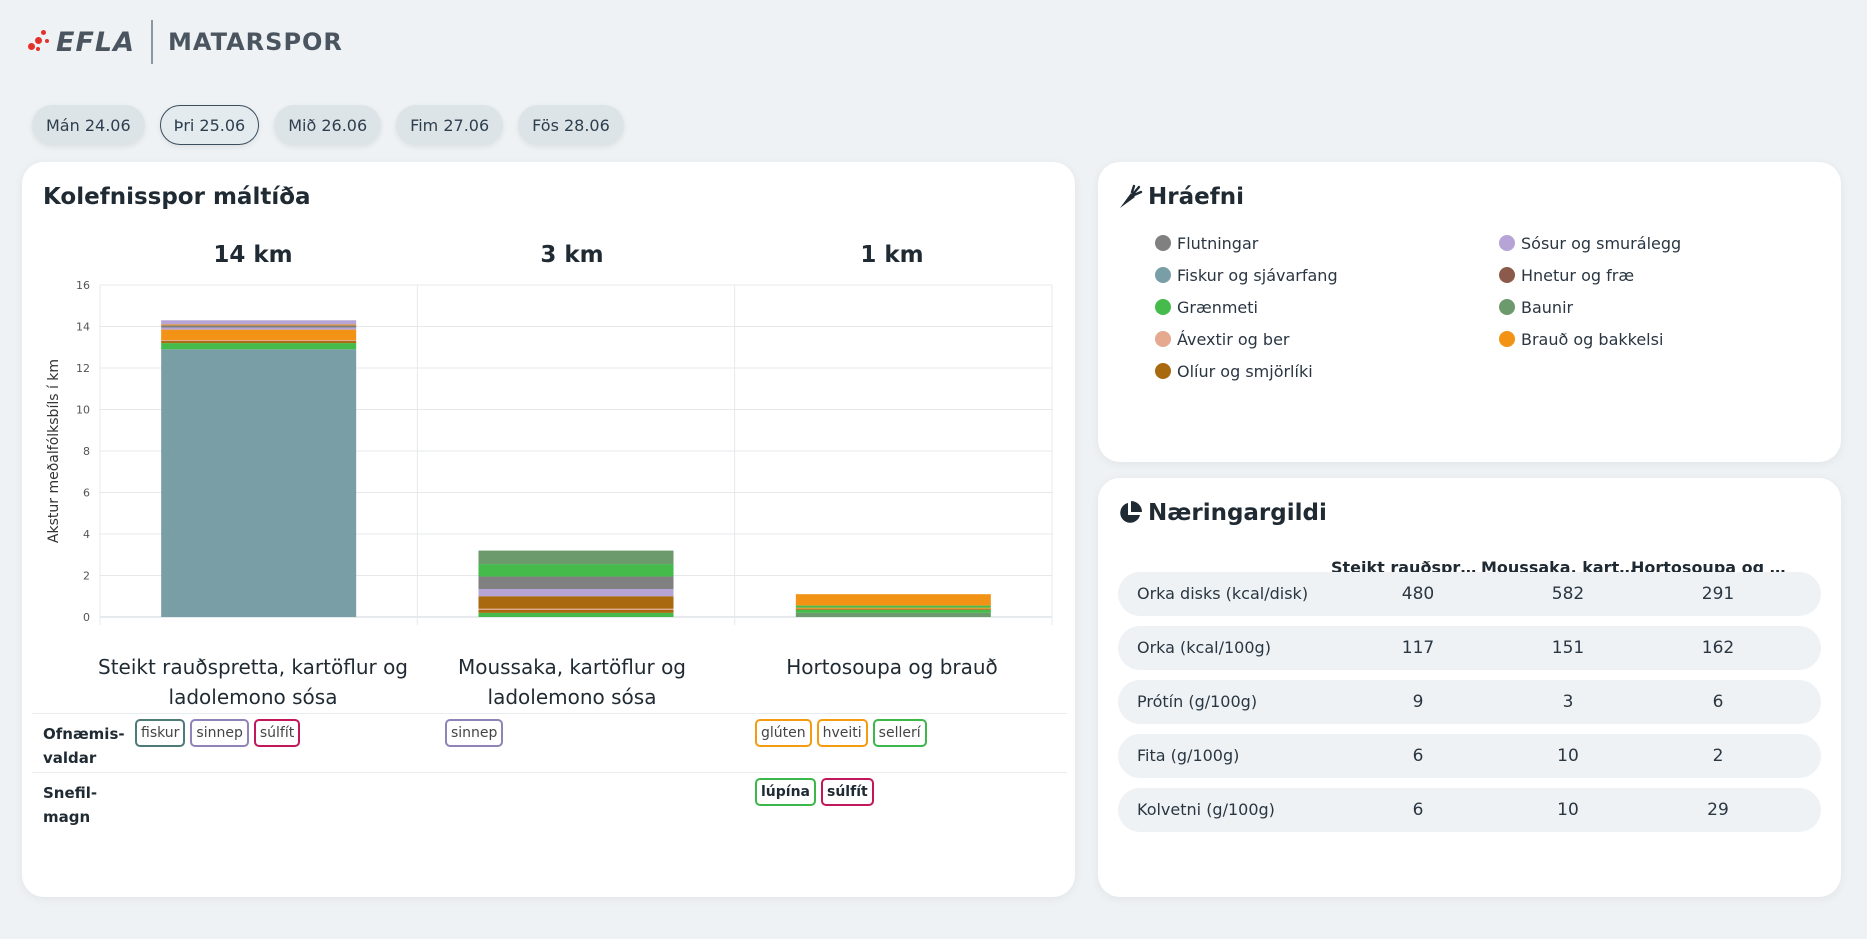 The width and height of the screenshot is (1867, 939). What do you see at coordinates (783, 733) in the screenshot?
I see `allergen-chip: glúten` at bounding box center [783, 733].